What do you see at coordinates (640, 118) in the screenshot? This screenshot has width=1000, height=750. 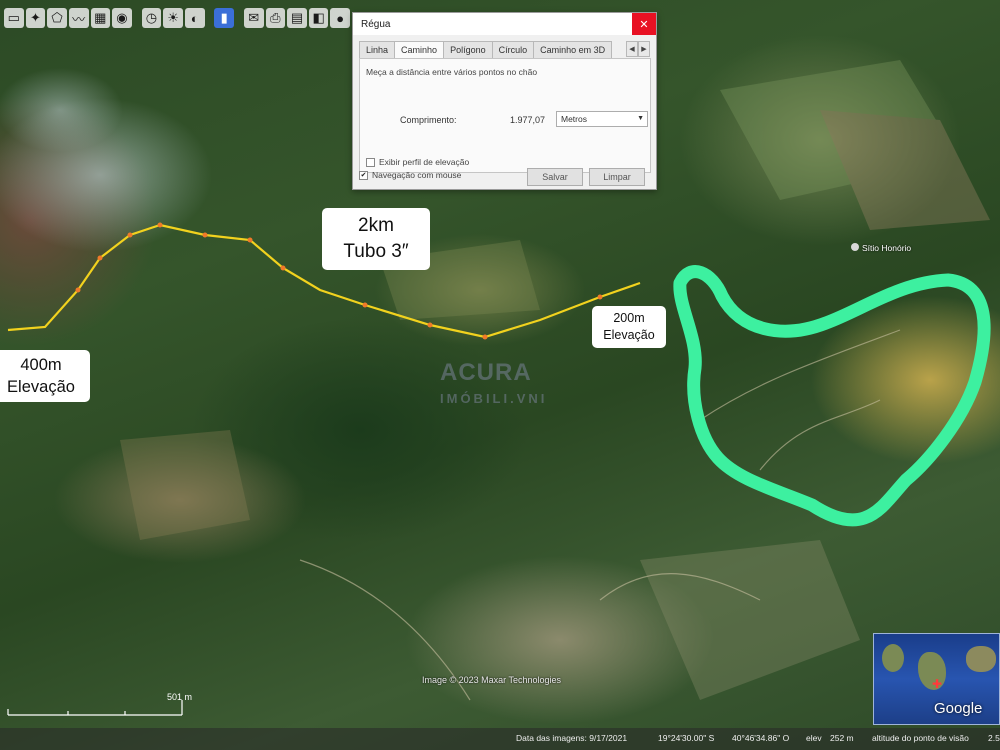 I see `chevron-down-icon: ▼` at bounding box center [640, 118].